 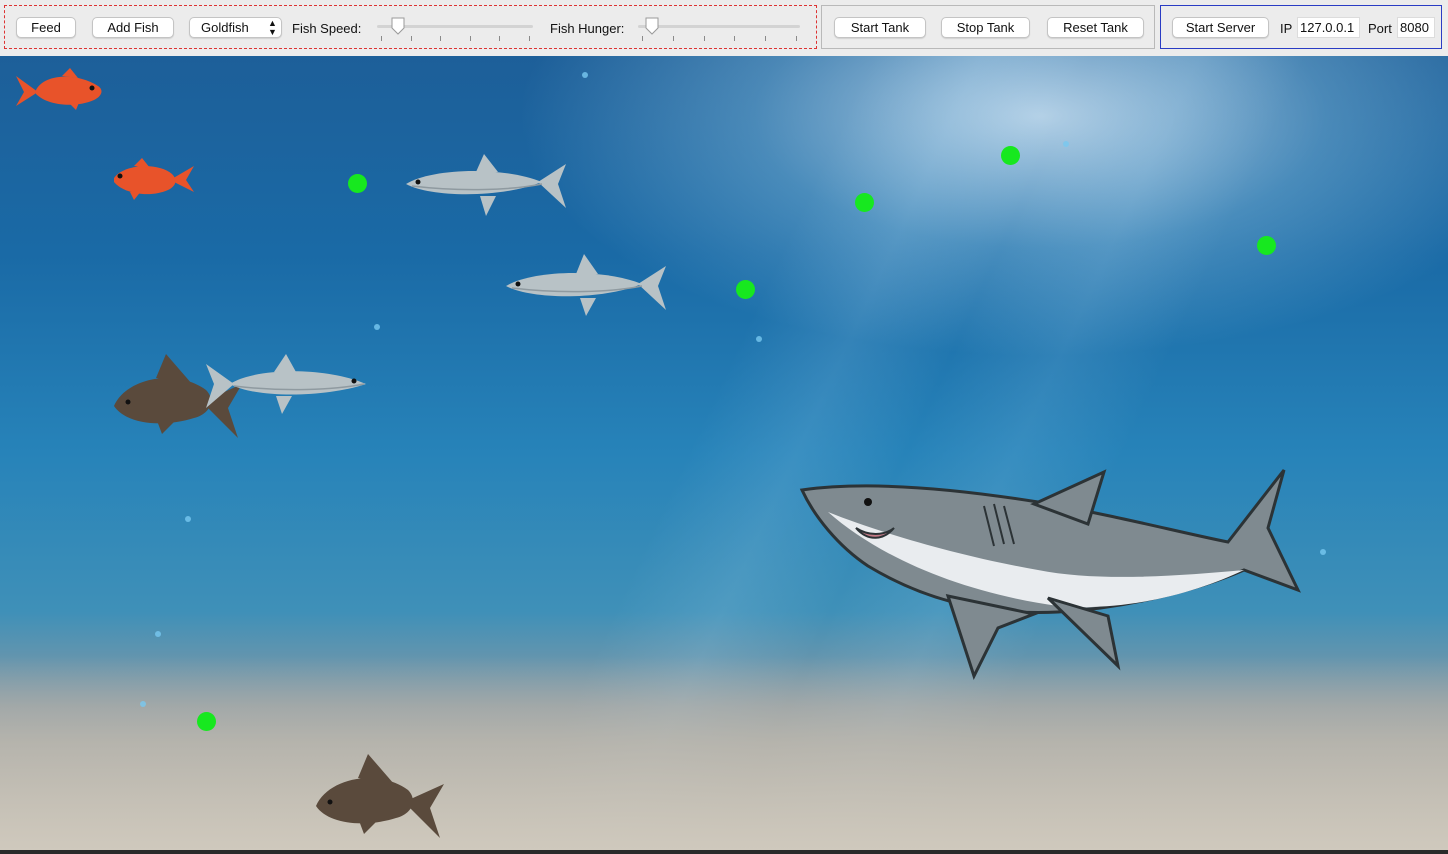 What do you see at coordinates (880, 27) in the screenshot?
I see `start-tank-button: Start Tank` at bounding box center [880, 27].